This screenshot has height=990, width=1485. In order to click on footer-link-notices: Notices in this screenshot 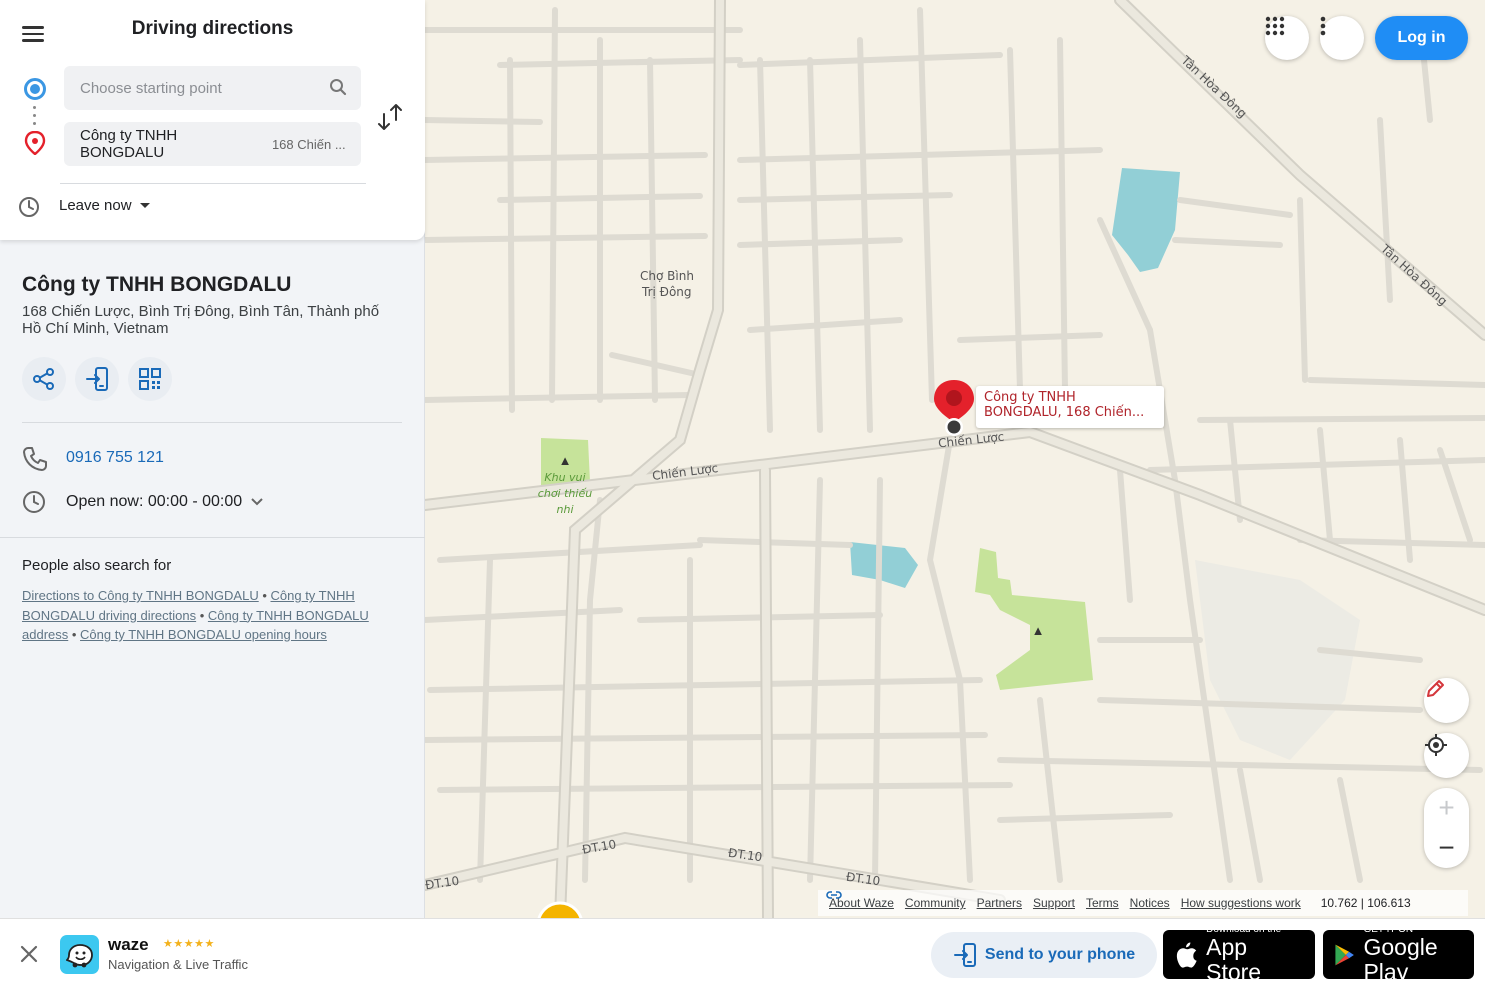, I will do `click(1150, 903)`.